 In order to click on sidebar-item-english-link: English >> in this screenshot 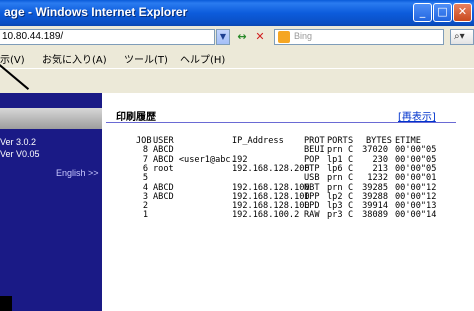, I will do `click(77, 173)`.